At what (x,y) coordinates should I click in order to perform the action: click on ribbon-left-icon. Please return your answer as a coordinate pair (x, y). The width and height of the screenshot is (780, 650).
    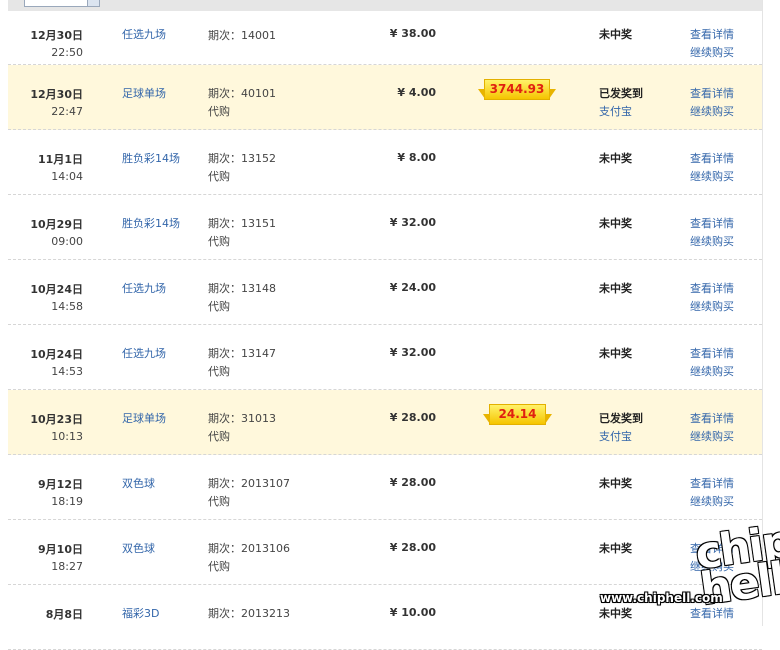
    Looking at the image, I should click on (481, 94).